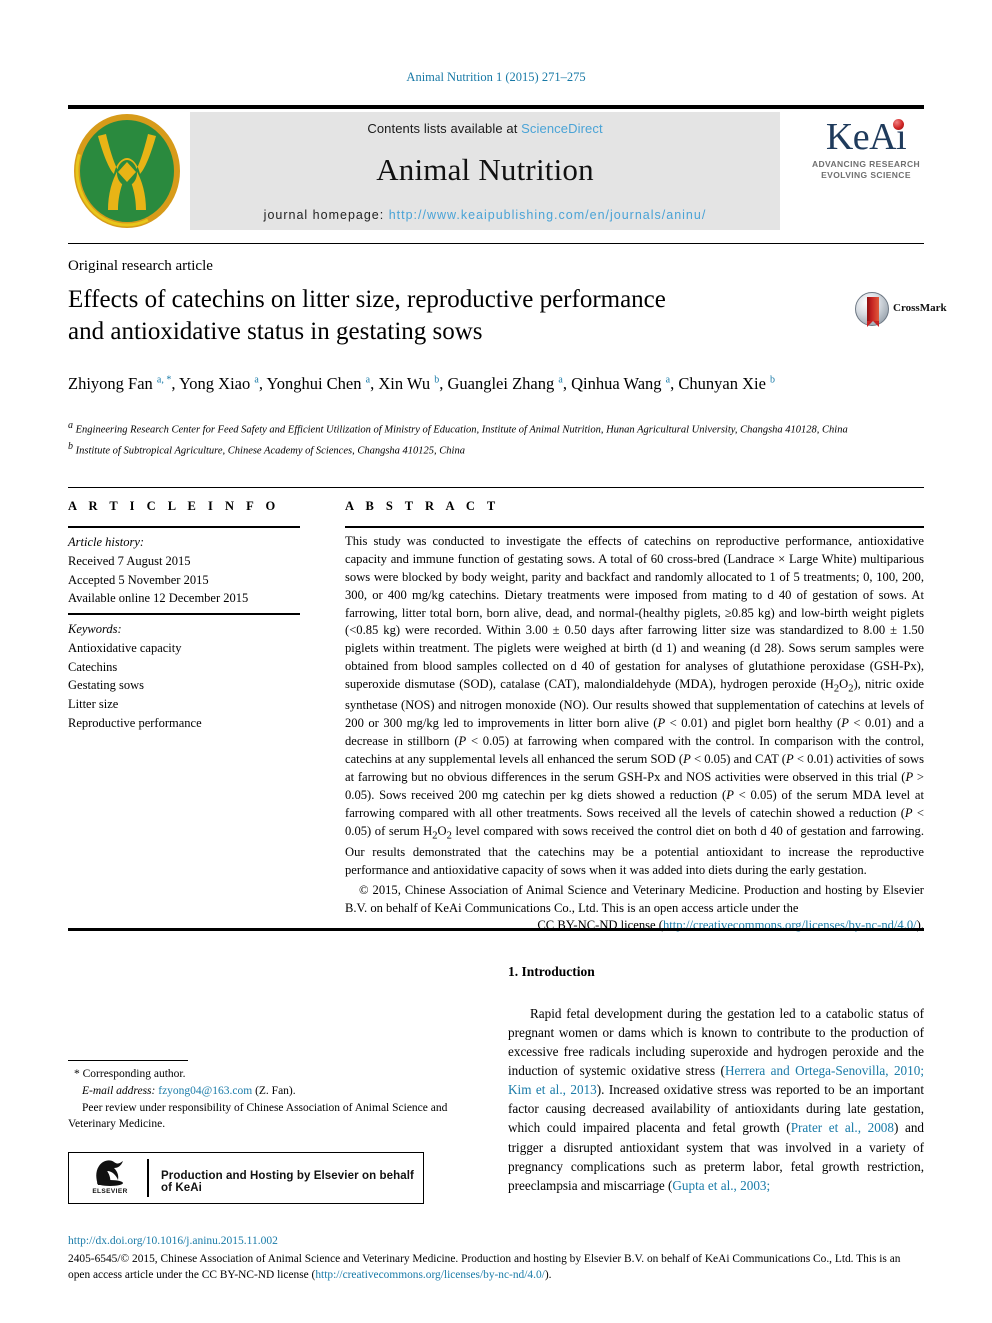 This screenshot has height=1323, width=992. I want to click on article-accepted: Accepted 5 November 2015, so click(138, 579).